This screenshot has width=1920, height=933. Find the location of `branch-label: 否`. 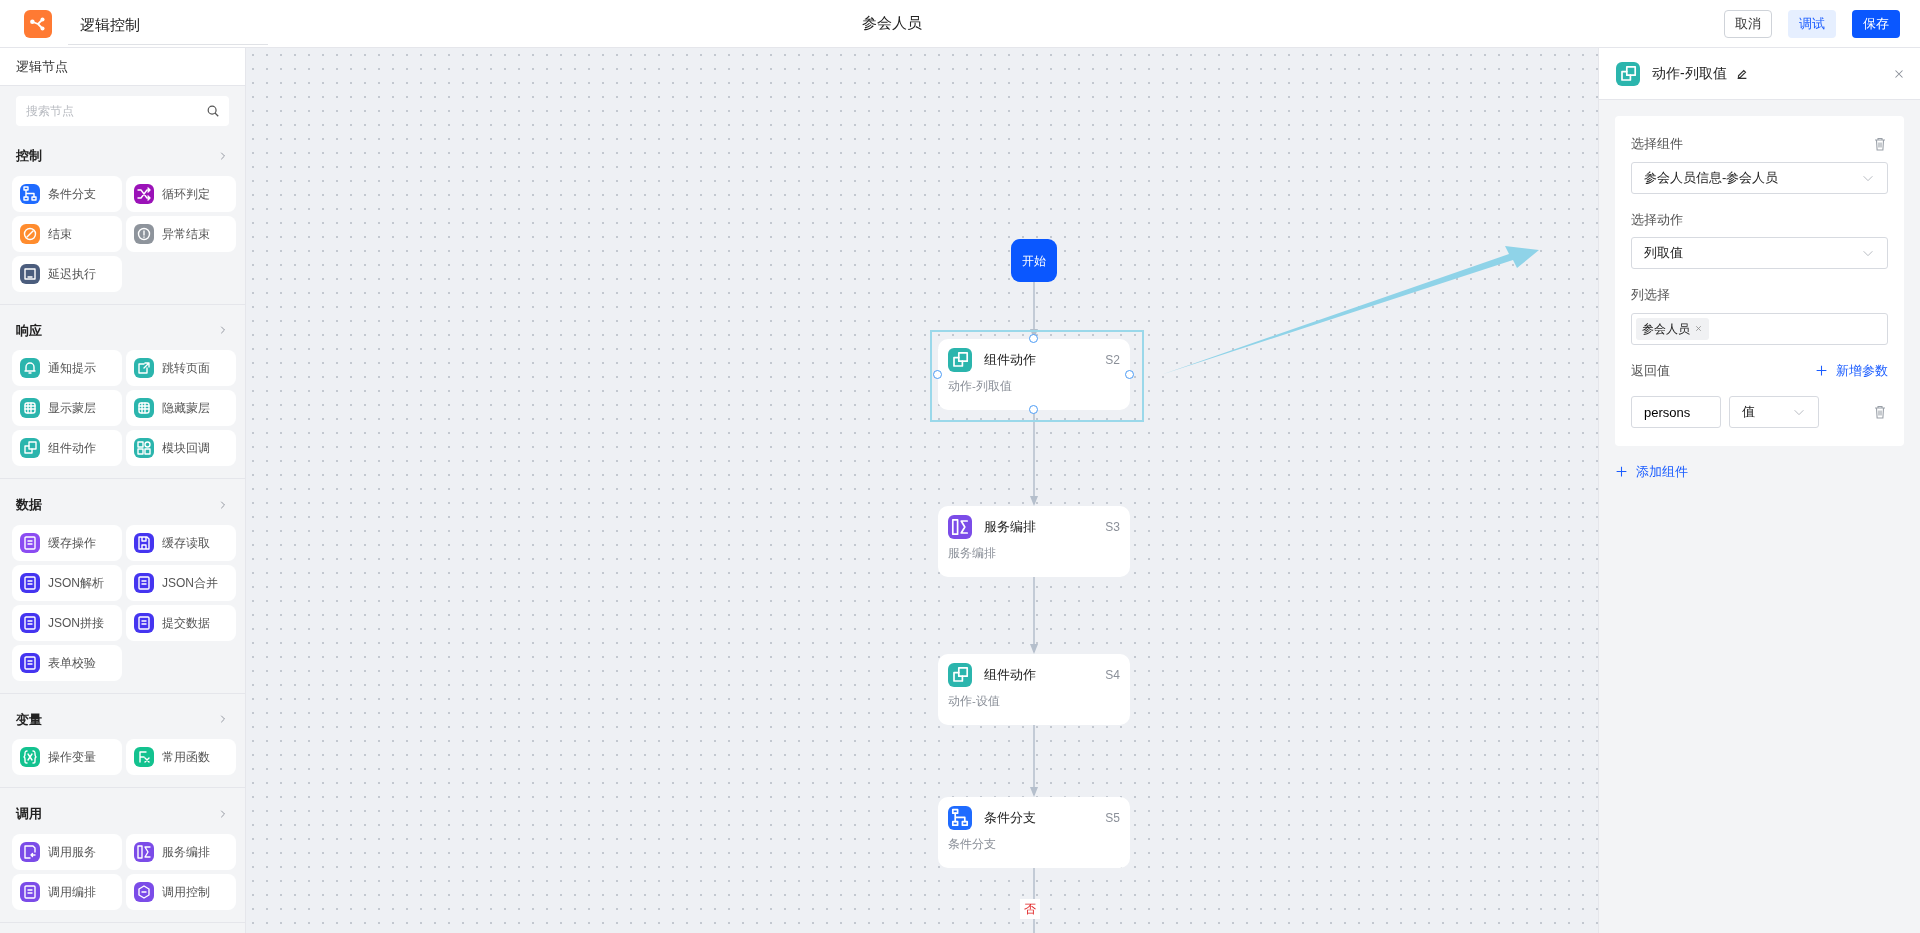

branch-label: 否 is located at coordinates (1030, 909).